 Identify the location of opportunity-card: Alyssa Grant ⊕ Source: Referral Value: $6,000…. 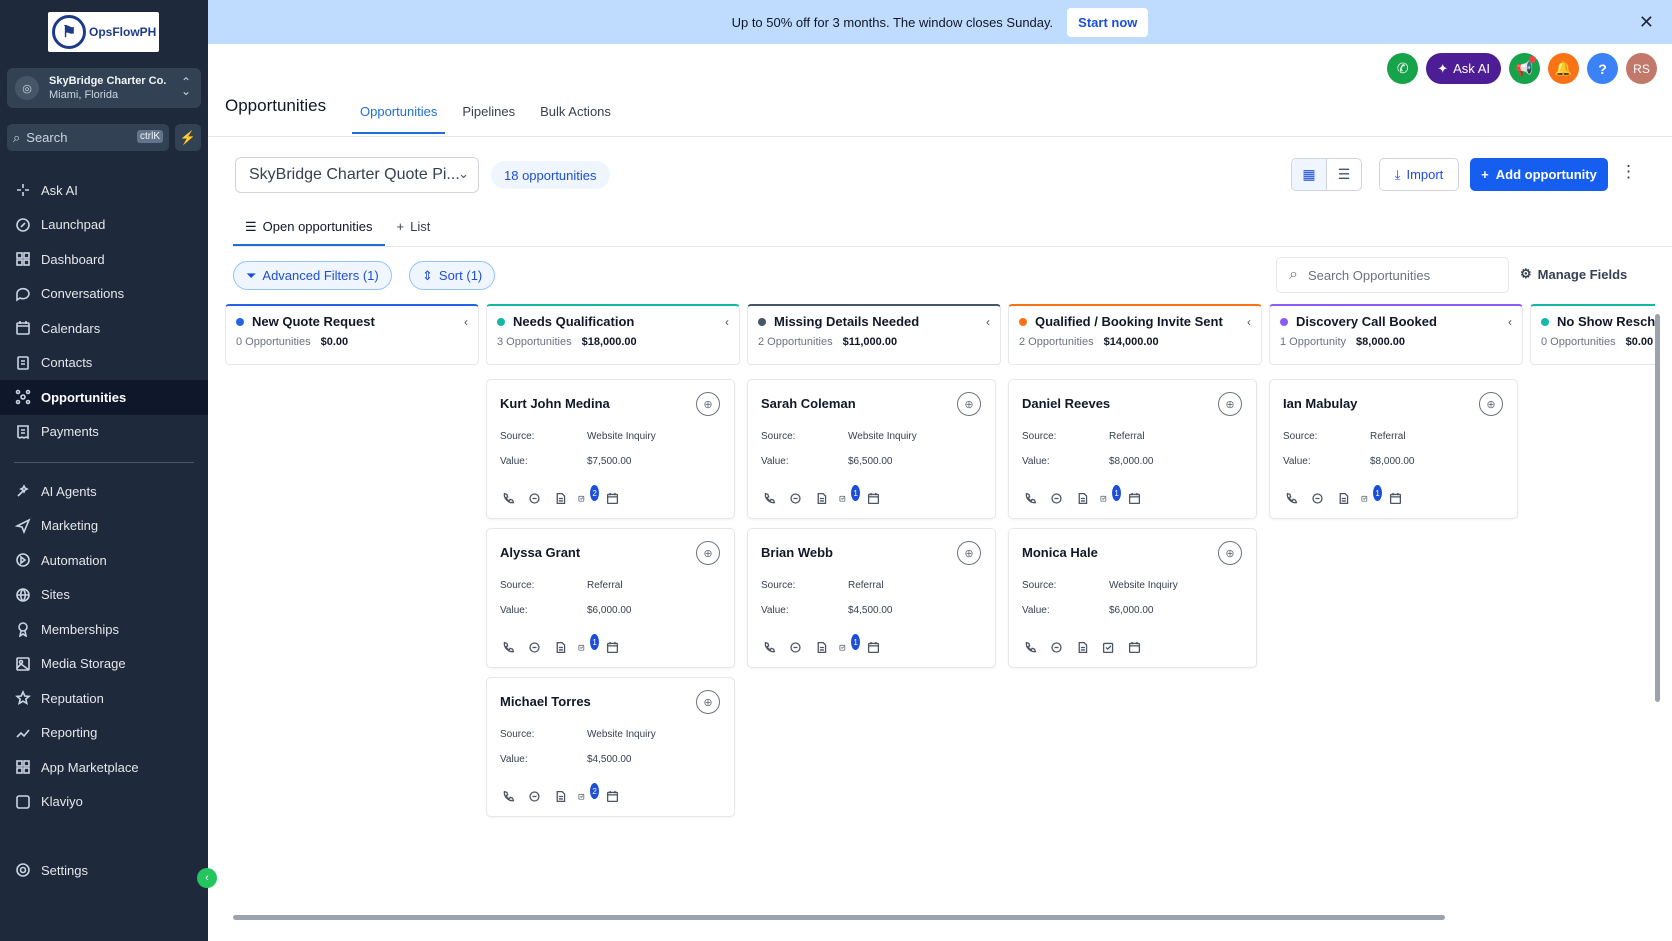
(610, 598).